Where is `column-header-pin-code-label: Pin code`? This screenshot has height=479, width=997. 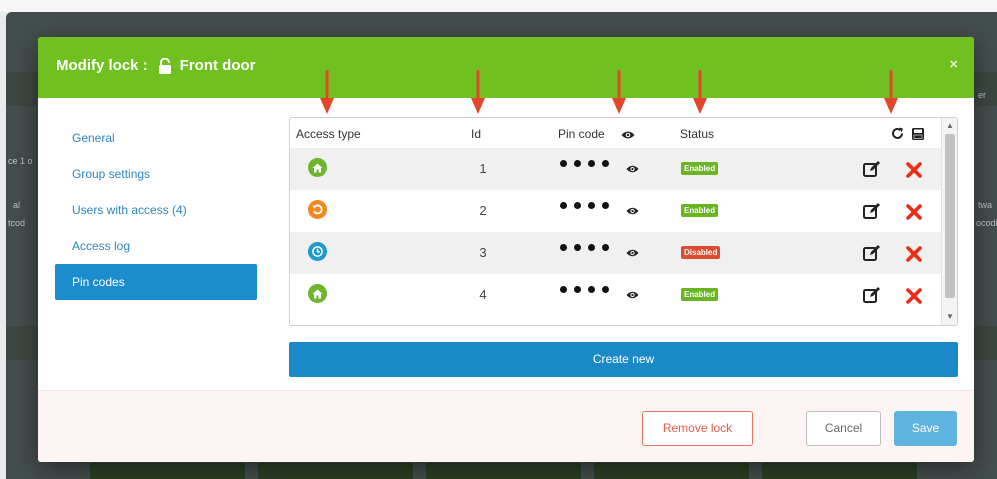 column-header-pin-code-label: Pin code is located at coordinates (581, 134).